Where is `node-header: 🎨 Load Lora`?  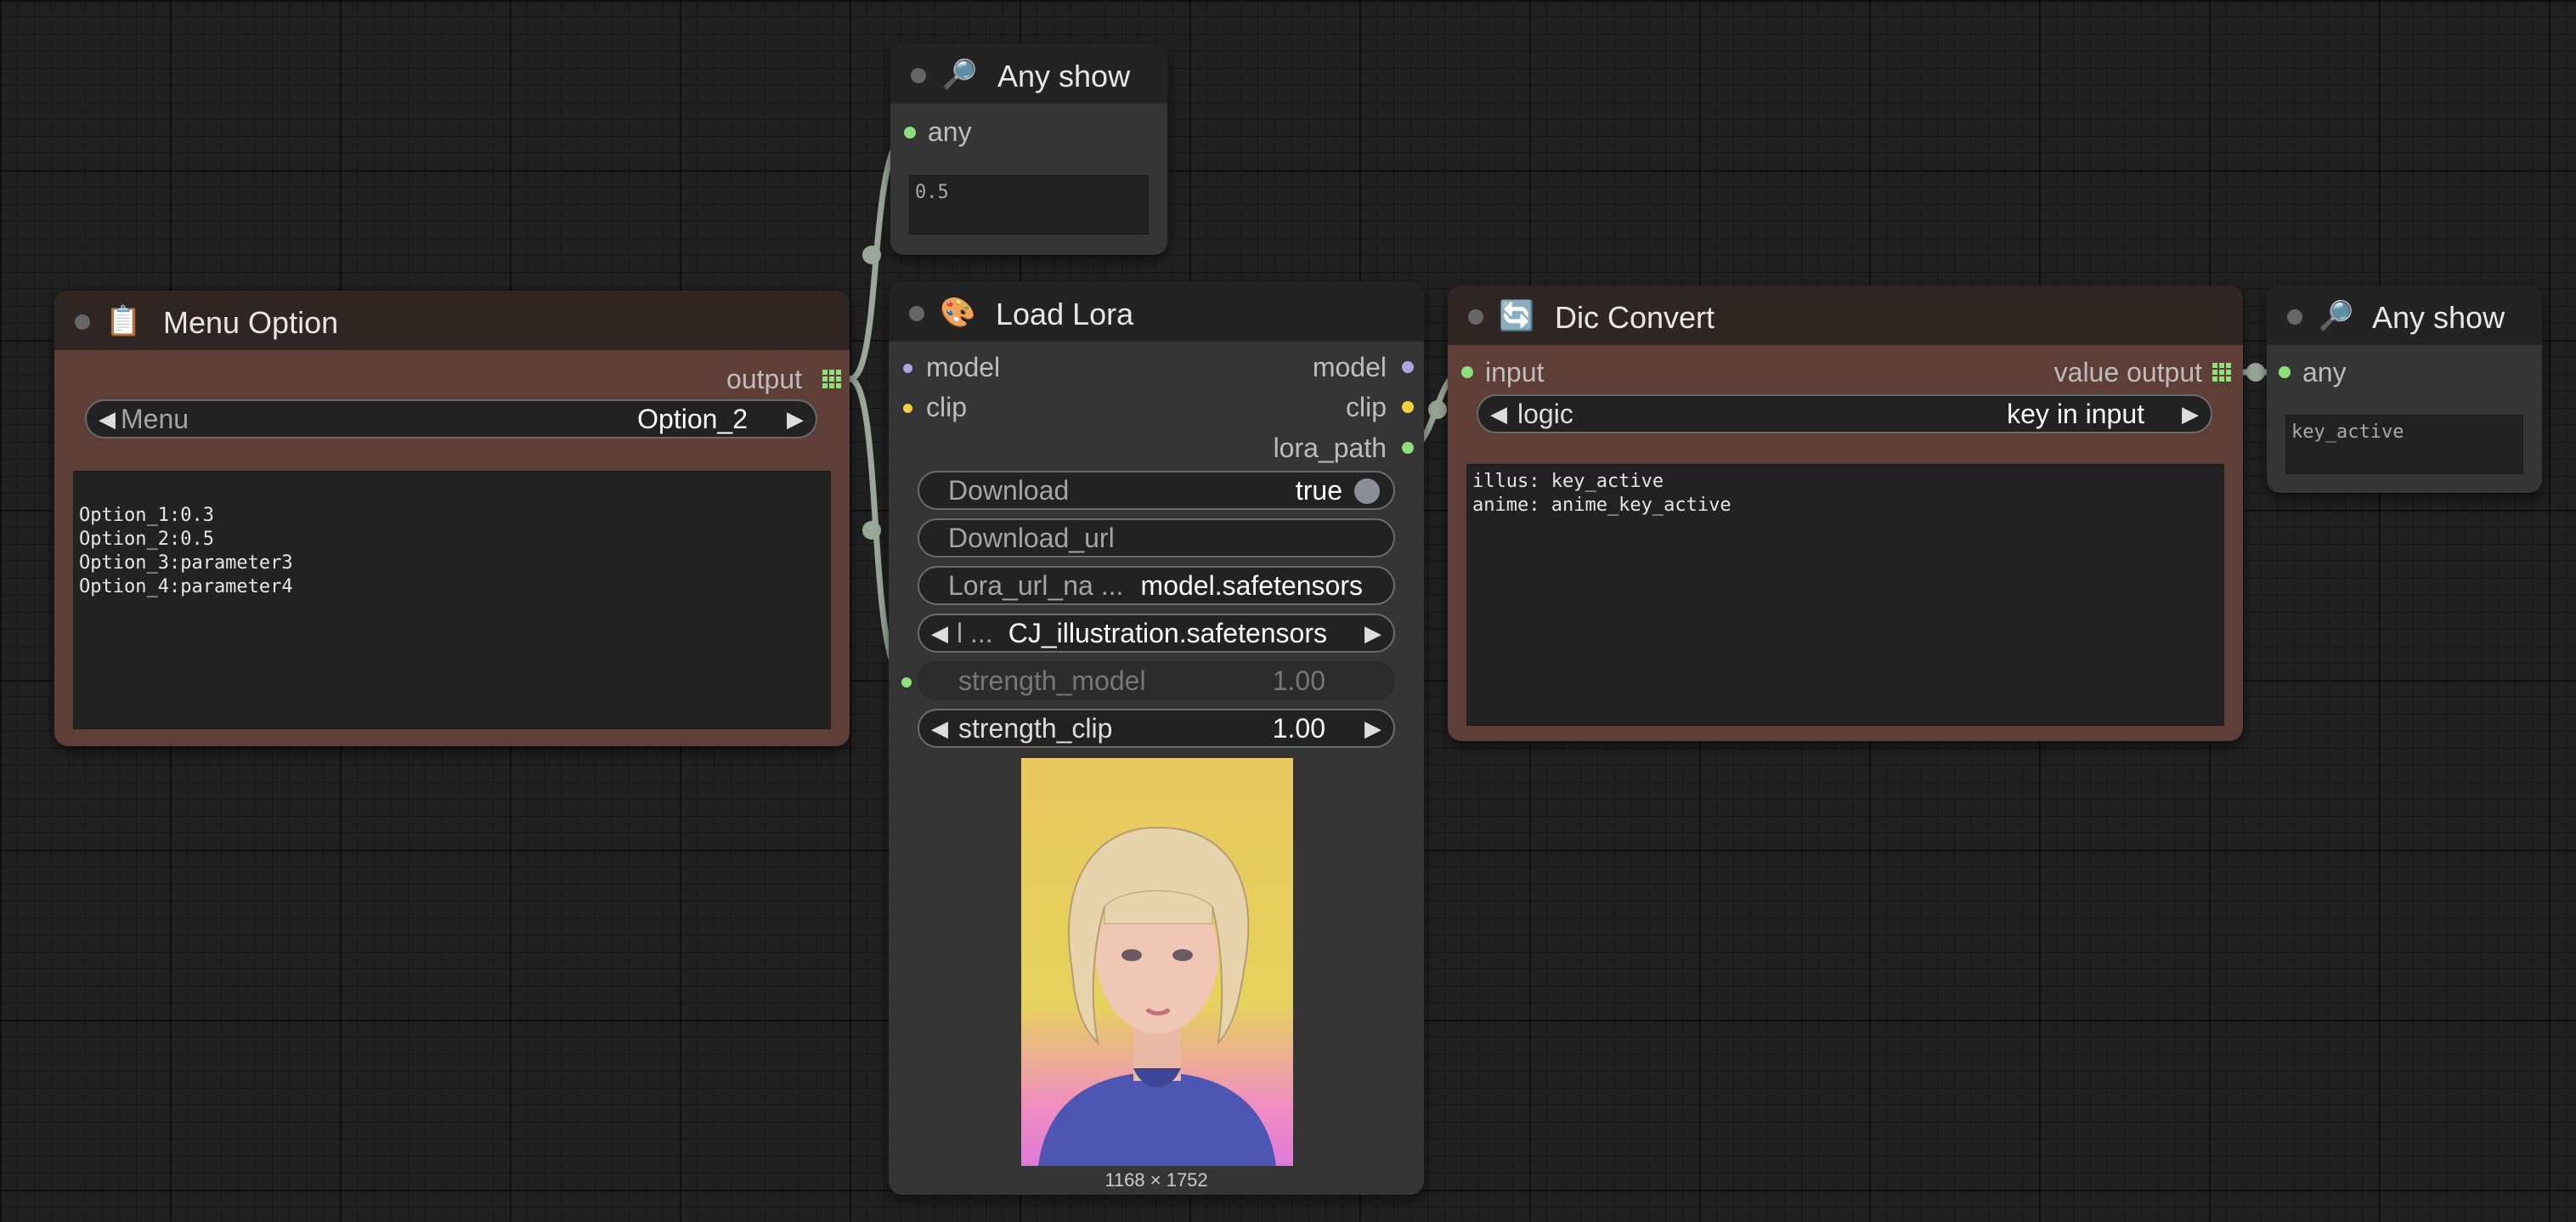 node-header: 🎨 Load Lora is located at coordinates (1156, 312).